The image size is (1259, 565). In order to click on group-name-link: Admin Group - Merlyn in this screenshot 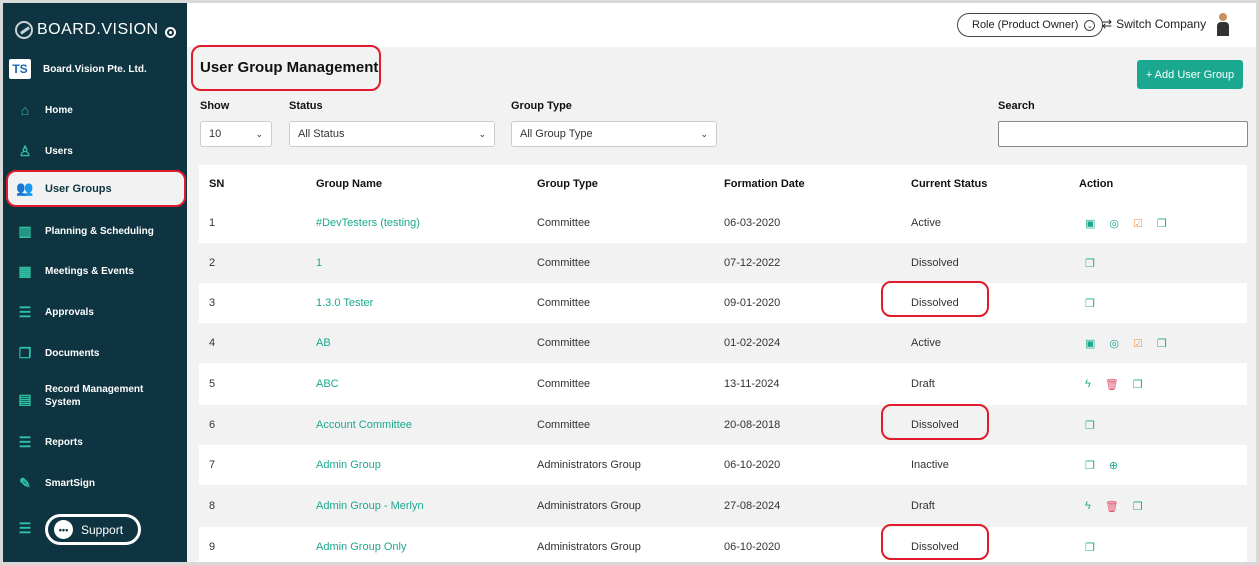, I will do `click(370, 506)`.